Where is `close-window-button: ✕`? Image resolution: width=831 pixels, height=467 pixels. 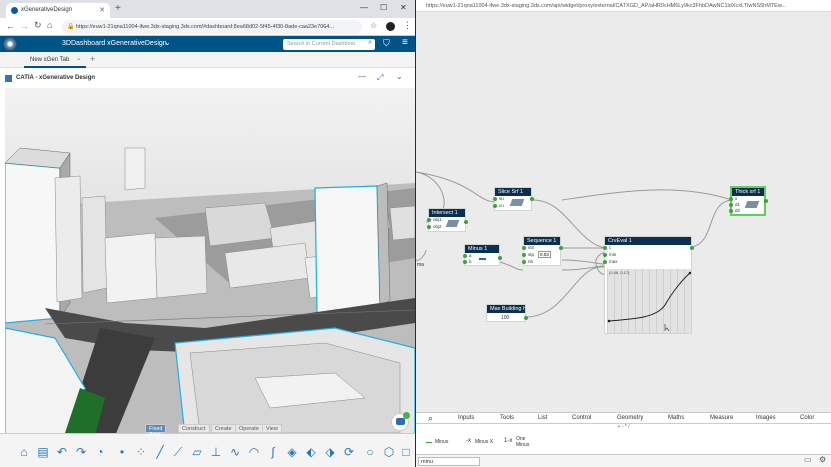
close-window-button: ✕ is located at coordinates (403, 7).